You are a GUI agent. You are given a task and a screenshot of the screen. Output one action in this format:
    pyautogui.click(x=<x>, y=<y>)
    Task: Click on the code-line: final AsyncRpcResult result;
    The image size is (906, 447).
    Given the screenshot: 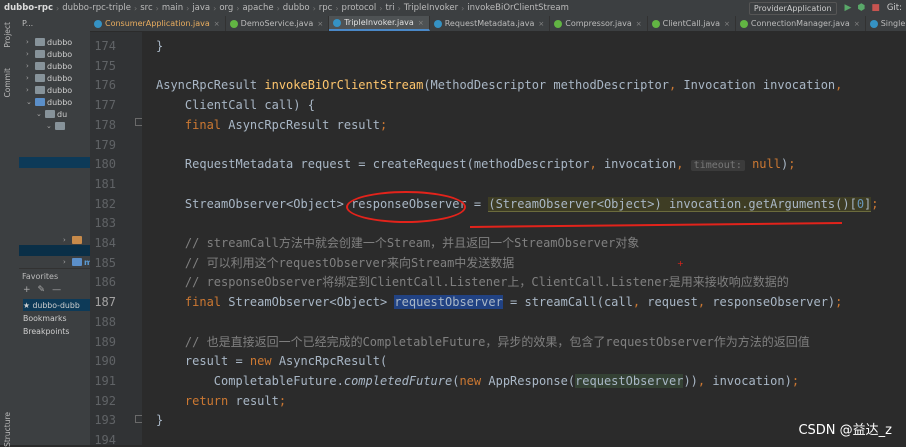 What is the action you would take?
    pyautogui.click(x=271, y=125)
    